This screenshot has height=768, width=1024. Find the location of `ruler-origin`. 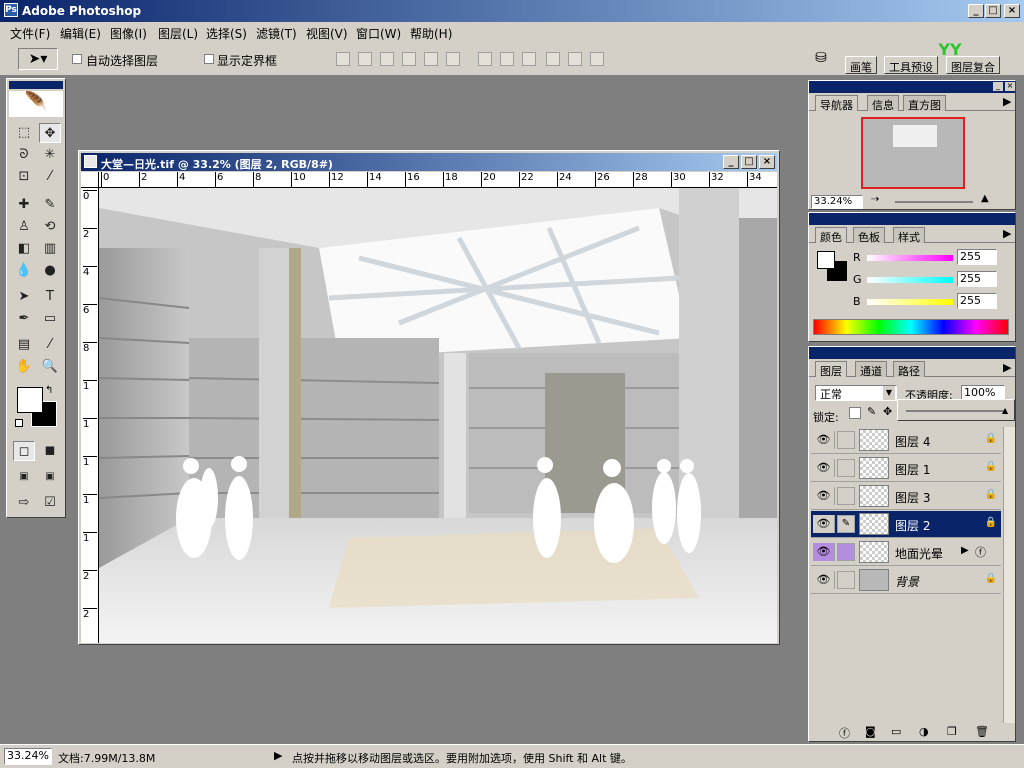

ruler-origin is located at coordinates (90, 180).